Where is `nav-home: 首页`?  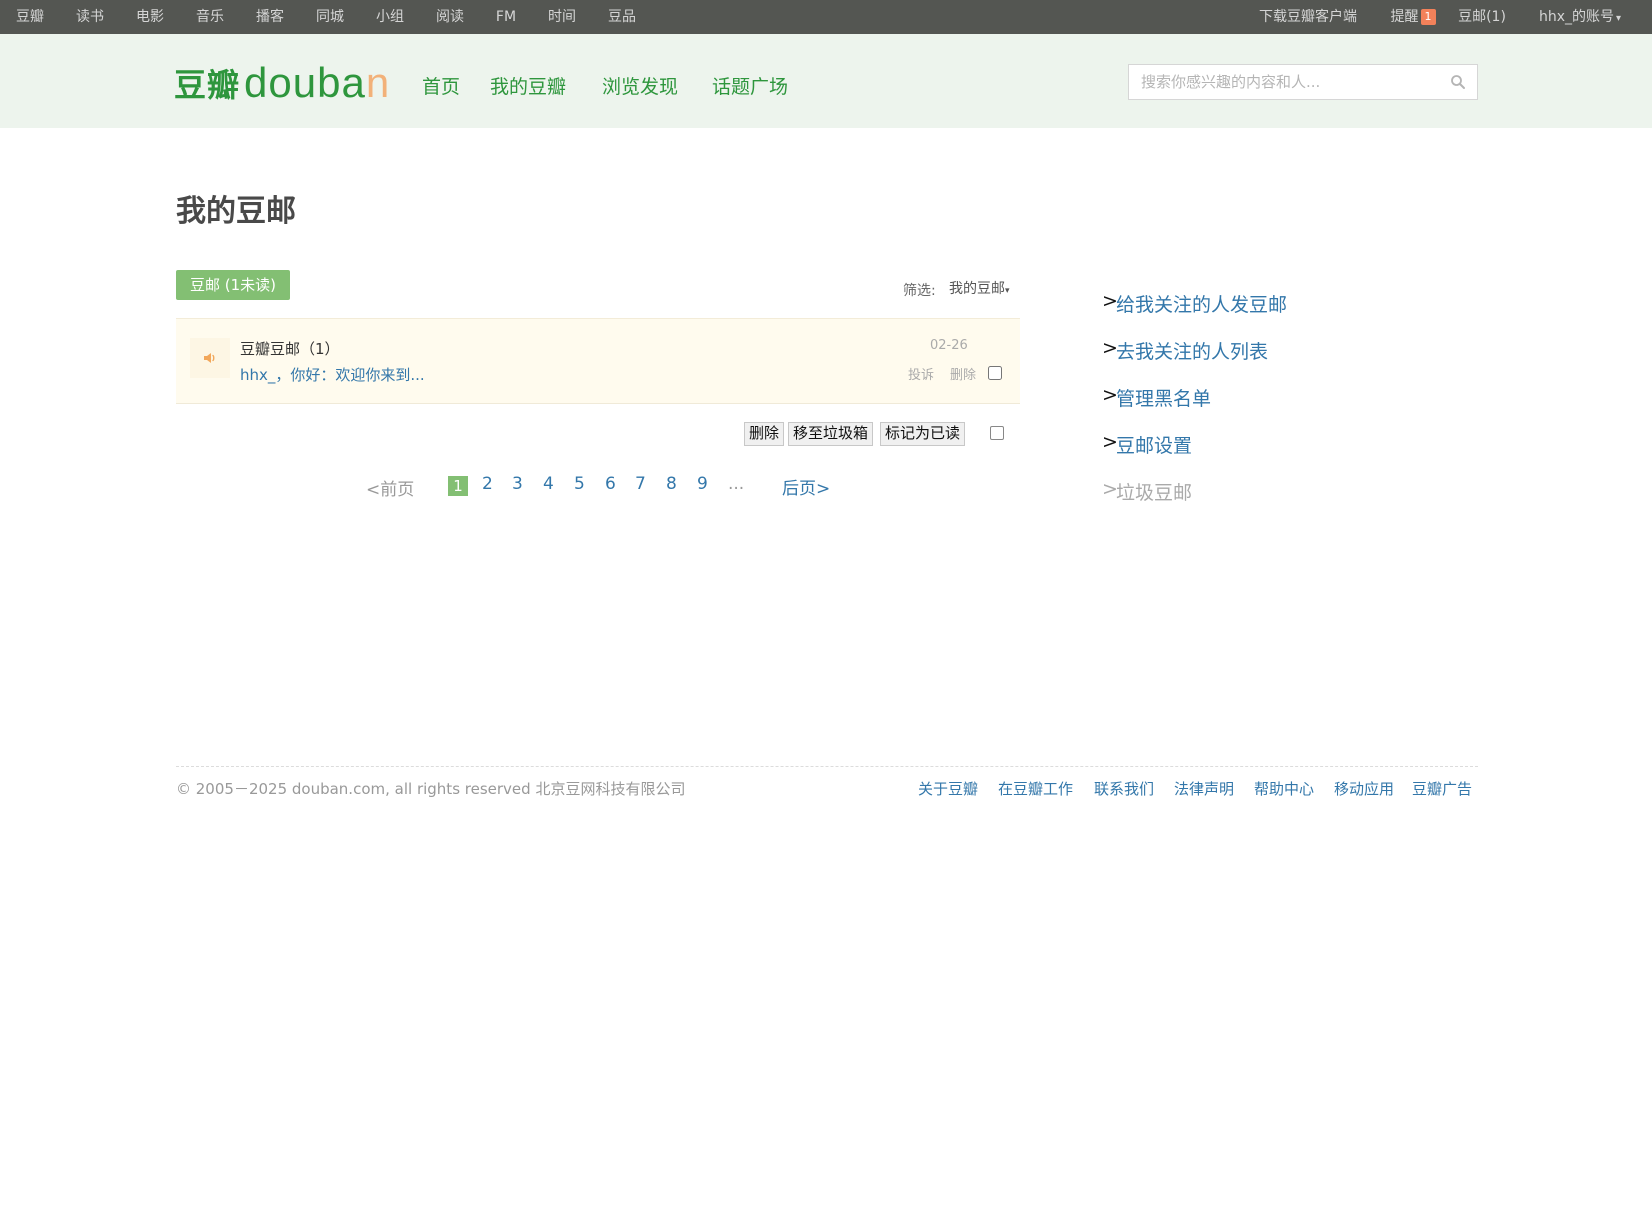
nav-home: 首页 is located at coordinates (441, 85).